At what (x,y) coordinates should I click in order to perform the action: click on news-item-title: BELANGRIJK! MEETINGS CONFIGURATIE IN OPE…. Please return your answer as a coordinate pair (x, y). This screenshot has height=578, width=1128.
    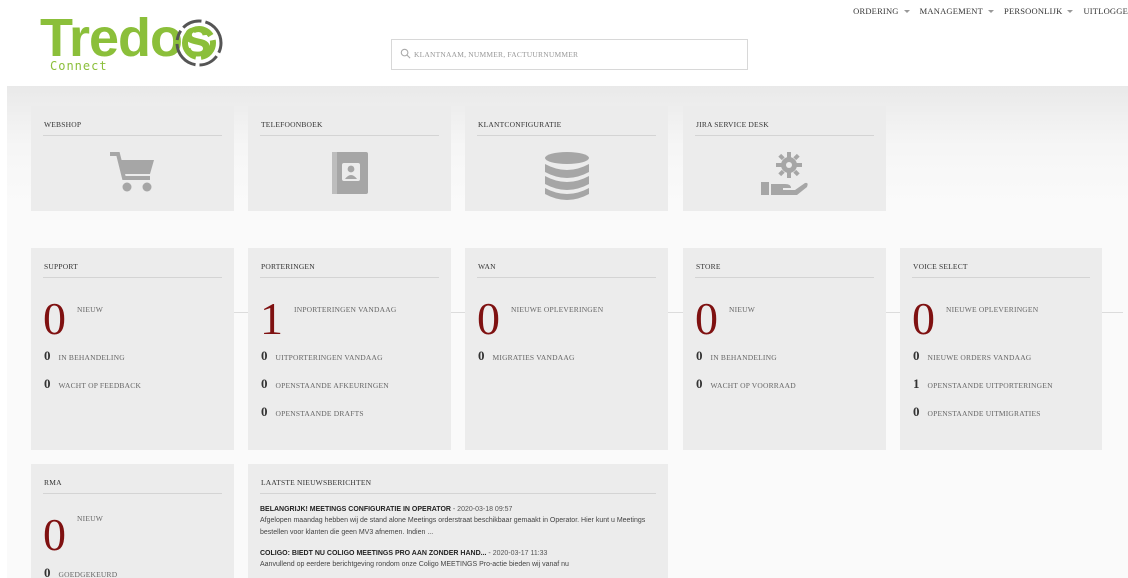
    Looking at the image, I should click on (456, 509).